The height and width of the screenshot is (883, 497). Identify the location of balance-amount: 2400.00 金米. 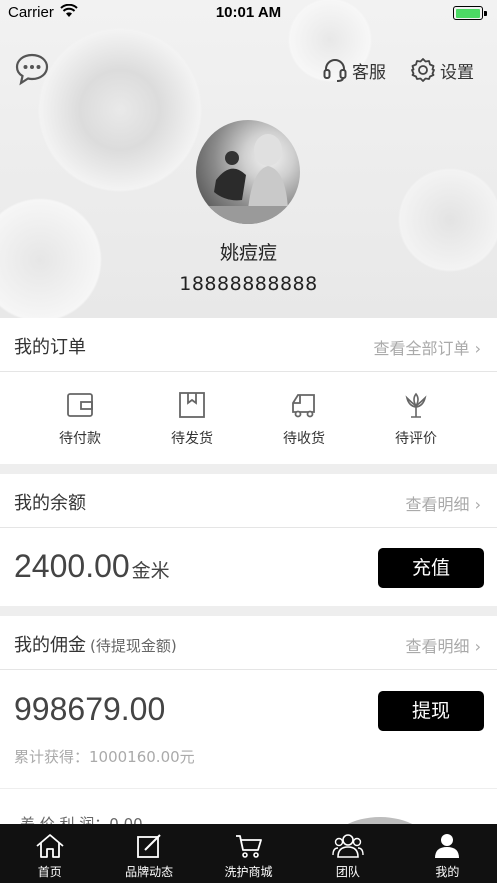
(92, 566).